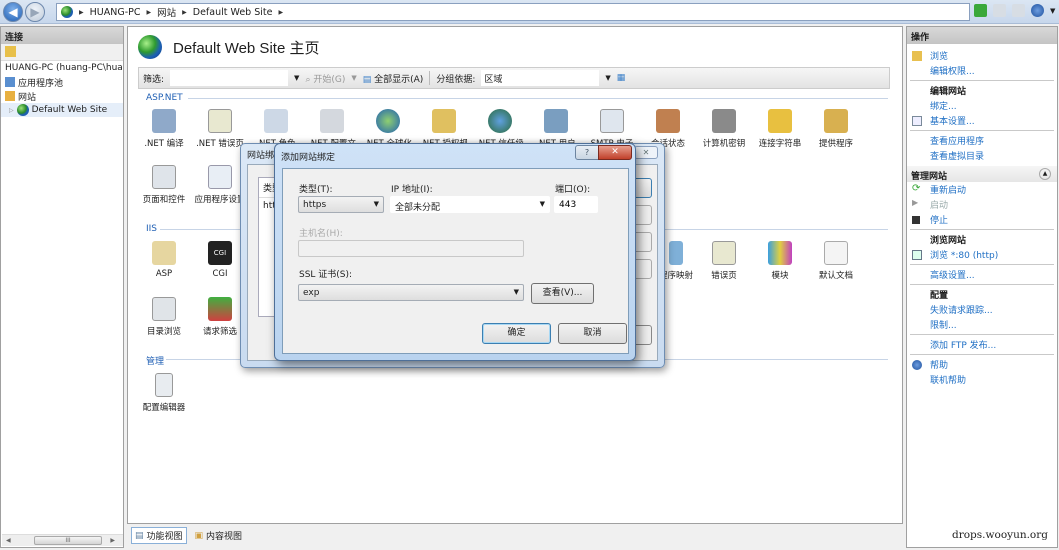 This screenshot has height=550, width=1059. Describe the element at coordinates (388, 121) in the screenshot. I see `globalization-icon` at that location.